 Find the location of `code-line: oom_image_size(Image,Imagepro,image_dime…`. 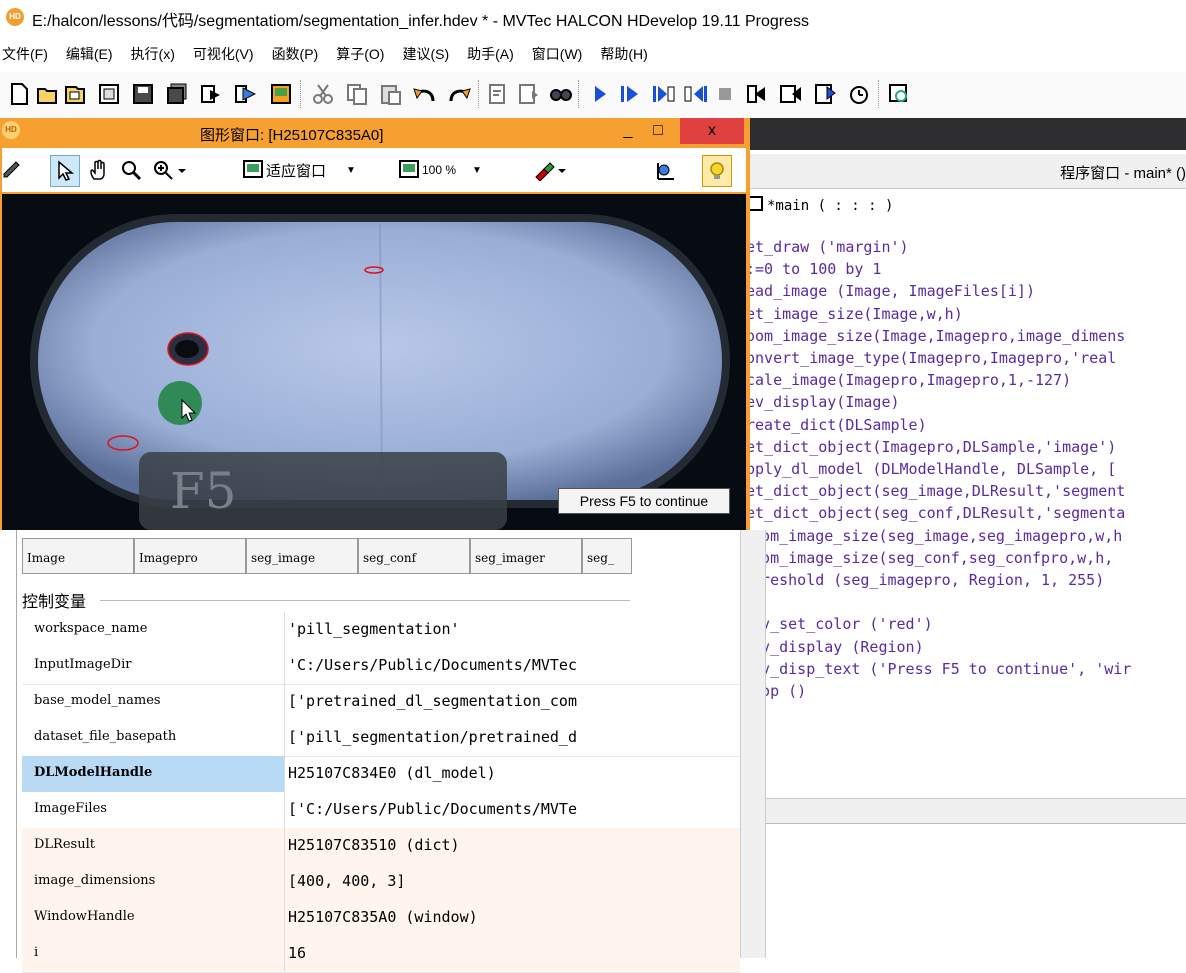

code-line: oom_image_size(Image,Imagepro,image_dime… is located at coordinates (935, 336).